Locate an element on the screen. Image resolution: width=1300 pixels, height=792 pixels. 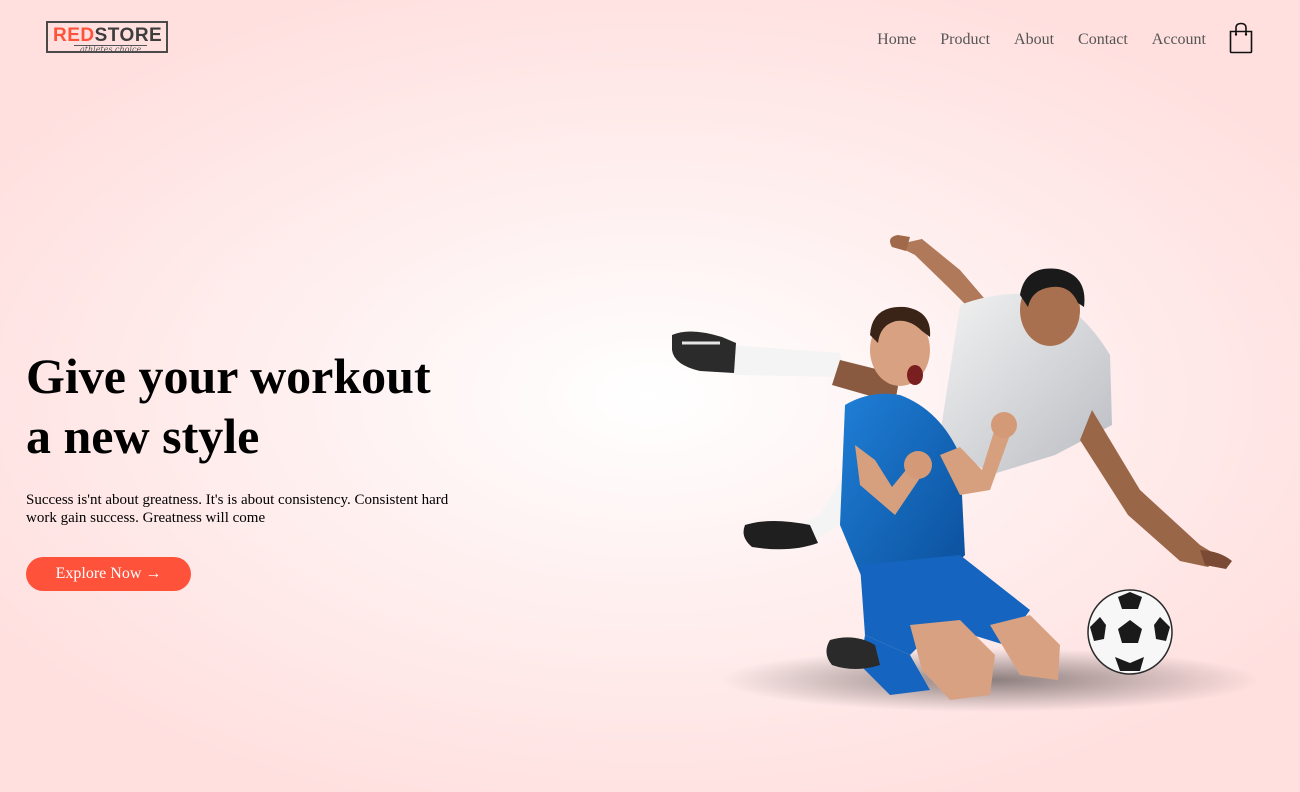
shopping-bag-icon-graphic is located at coordinates (1241, 38).